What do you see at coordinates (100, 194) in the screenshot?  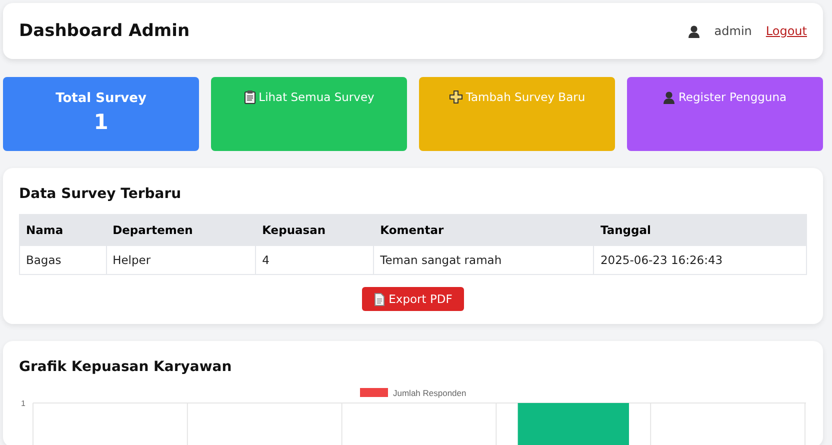 I see `section-title: Data Survey Terbaru` at bounding box center [100, 194].